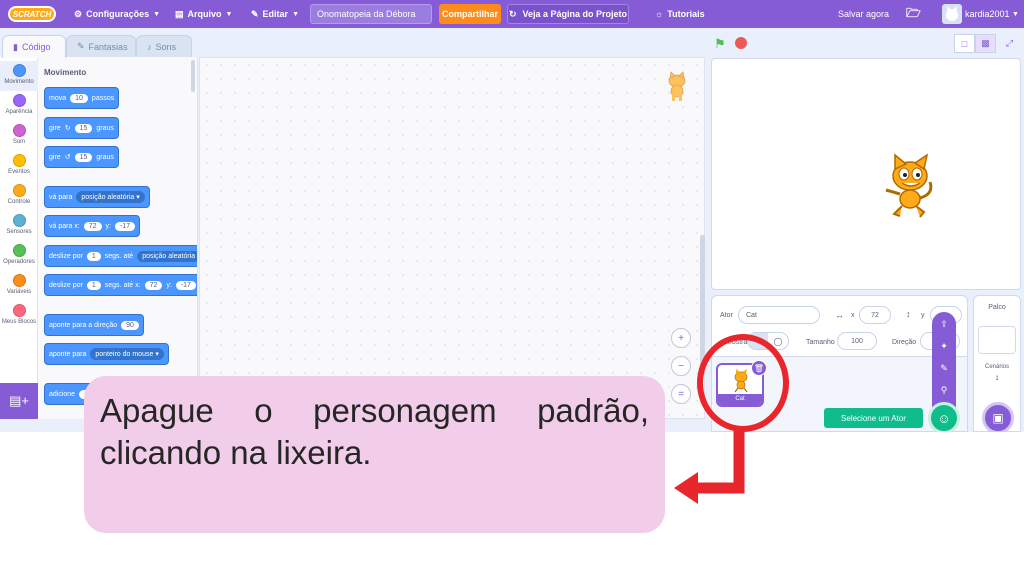 This screenshot has width=1024, height=577. I want to click on sprite-name-input: Cat, so click(779, 315).